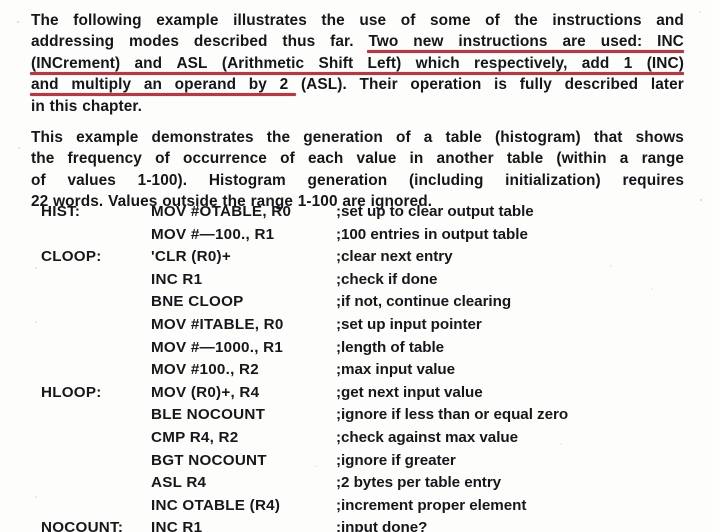 The image size is (713, 532). What do you see at coordinates (216, 505) in the screenshot?
I see `code-instruction: INC OTABLE (R4)` at bounding box center [216, 505].